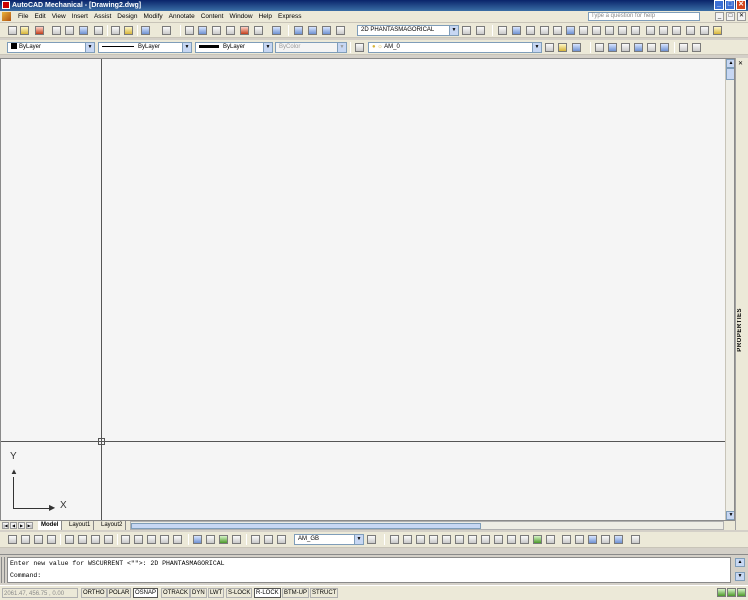 The height and width of the screenshot is (600, 748). What do you see at coordinates (609, 30) in the screenshot?
I see `stretch-icon` at bounding box center [609, 30].